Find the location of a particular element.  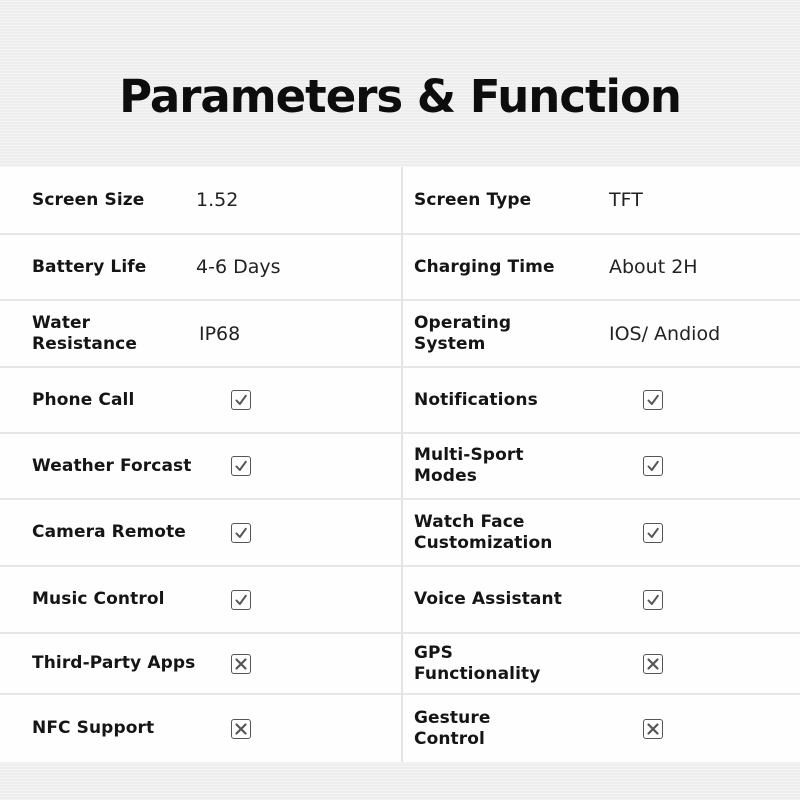

spec-label: Water Resistance is located at coordinates (84, 333).